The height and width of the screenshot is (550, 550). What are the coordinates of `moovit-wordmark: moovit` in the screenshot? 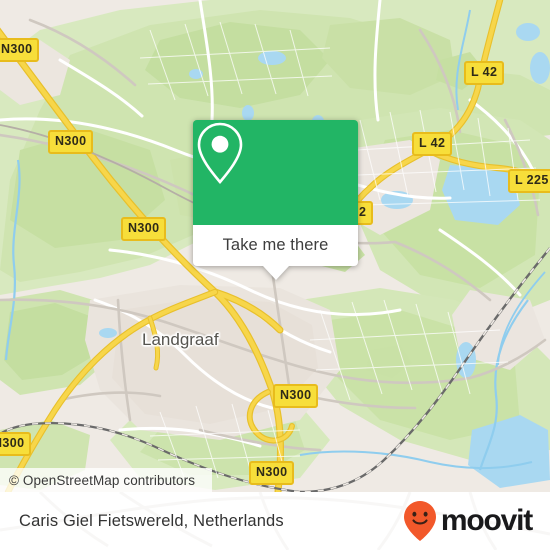 It's located at (486, 520).